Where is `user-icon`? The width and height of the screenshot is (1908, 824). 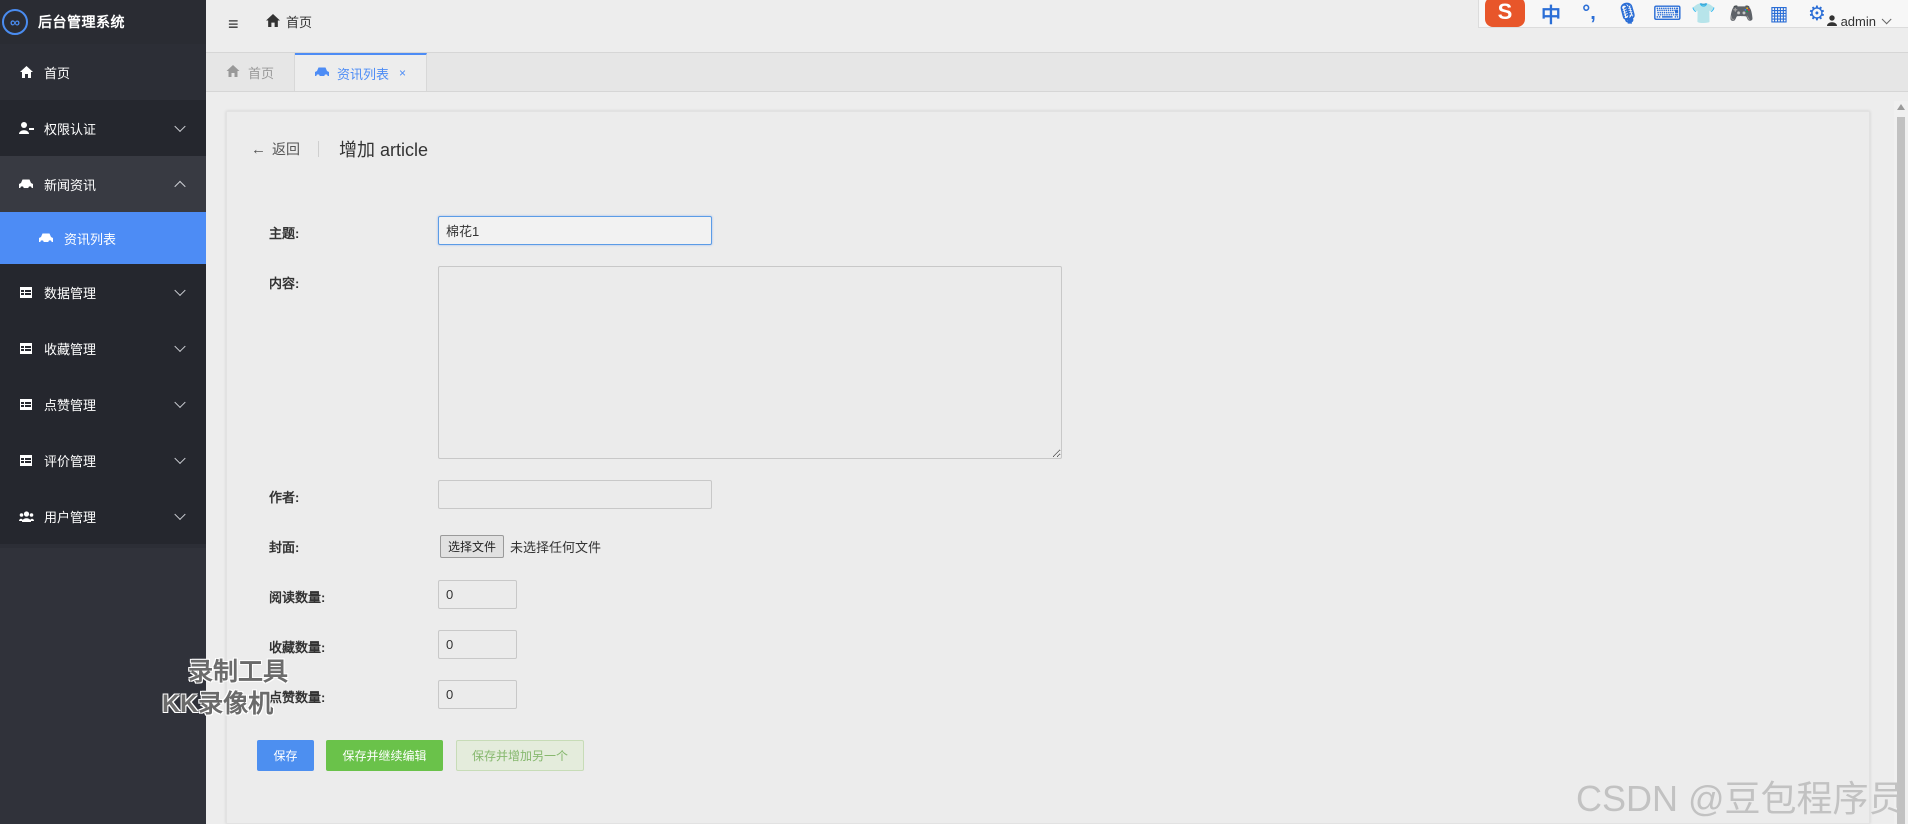
user-icon is located at coordinates (1831, 21).